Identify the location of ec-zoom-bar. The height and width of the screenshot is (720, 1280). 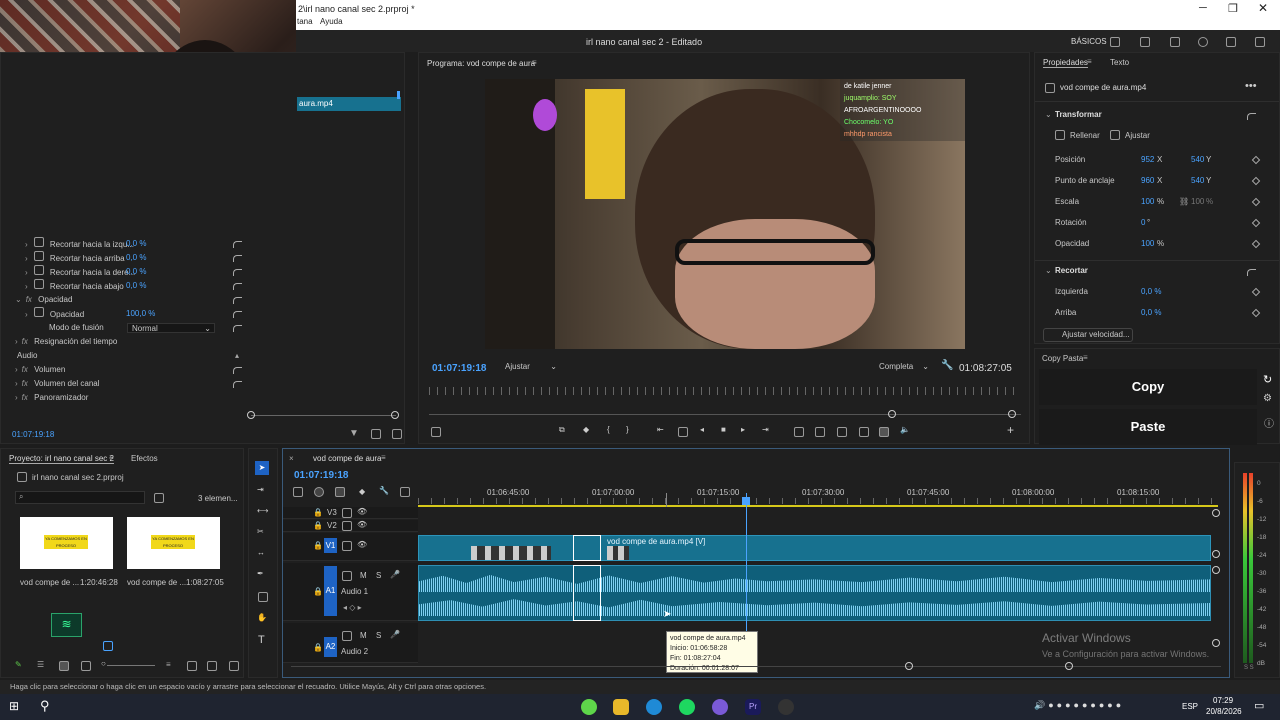
(323, 415).